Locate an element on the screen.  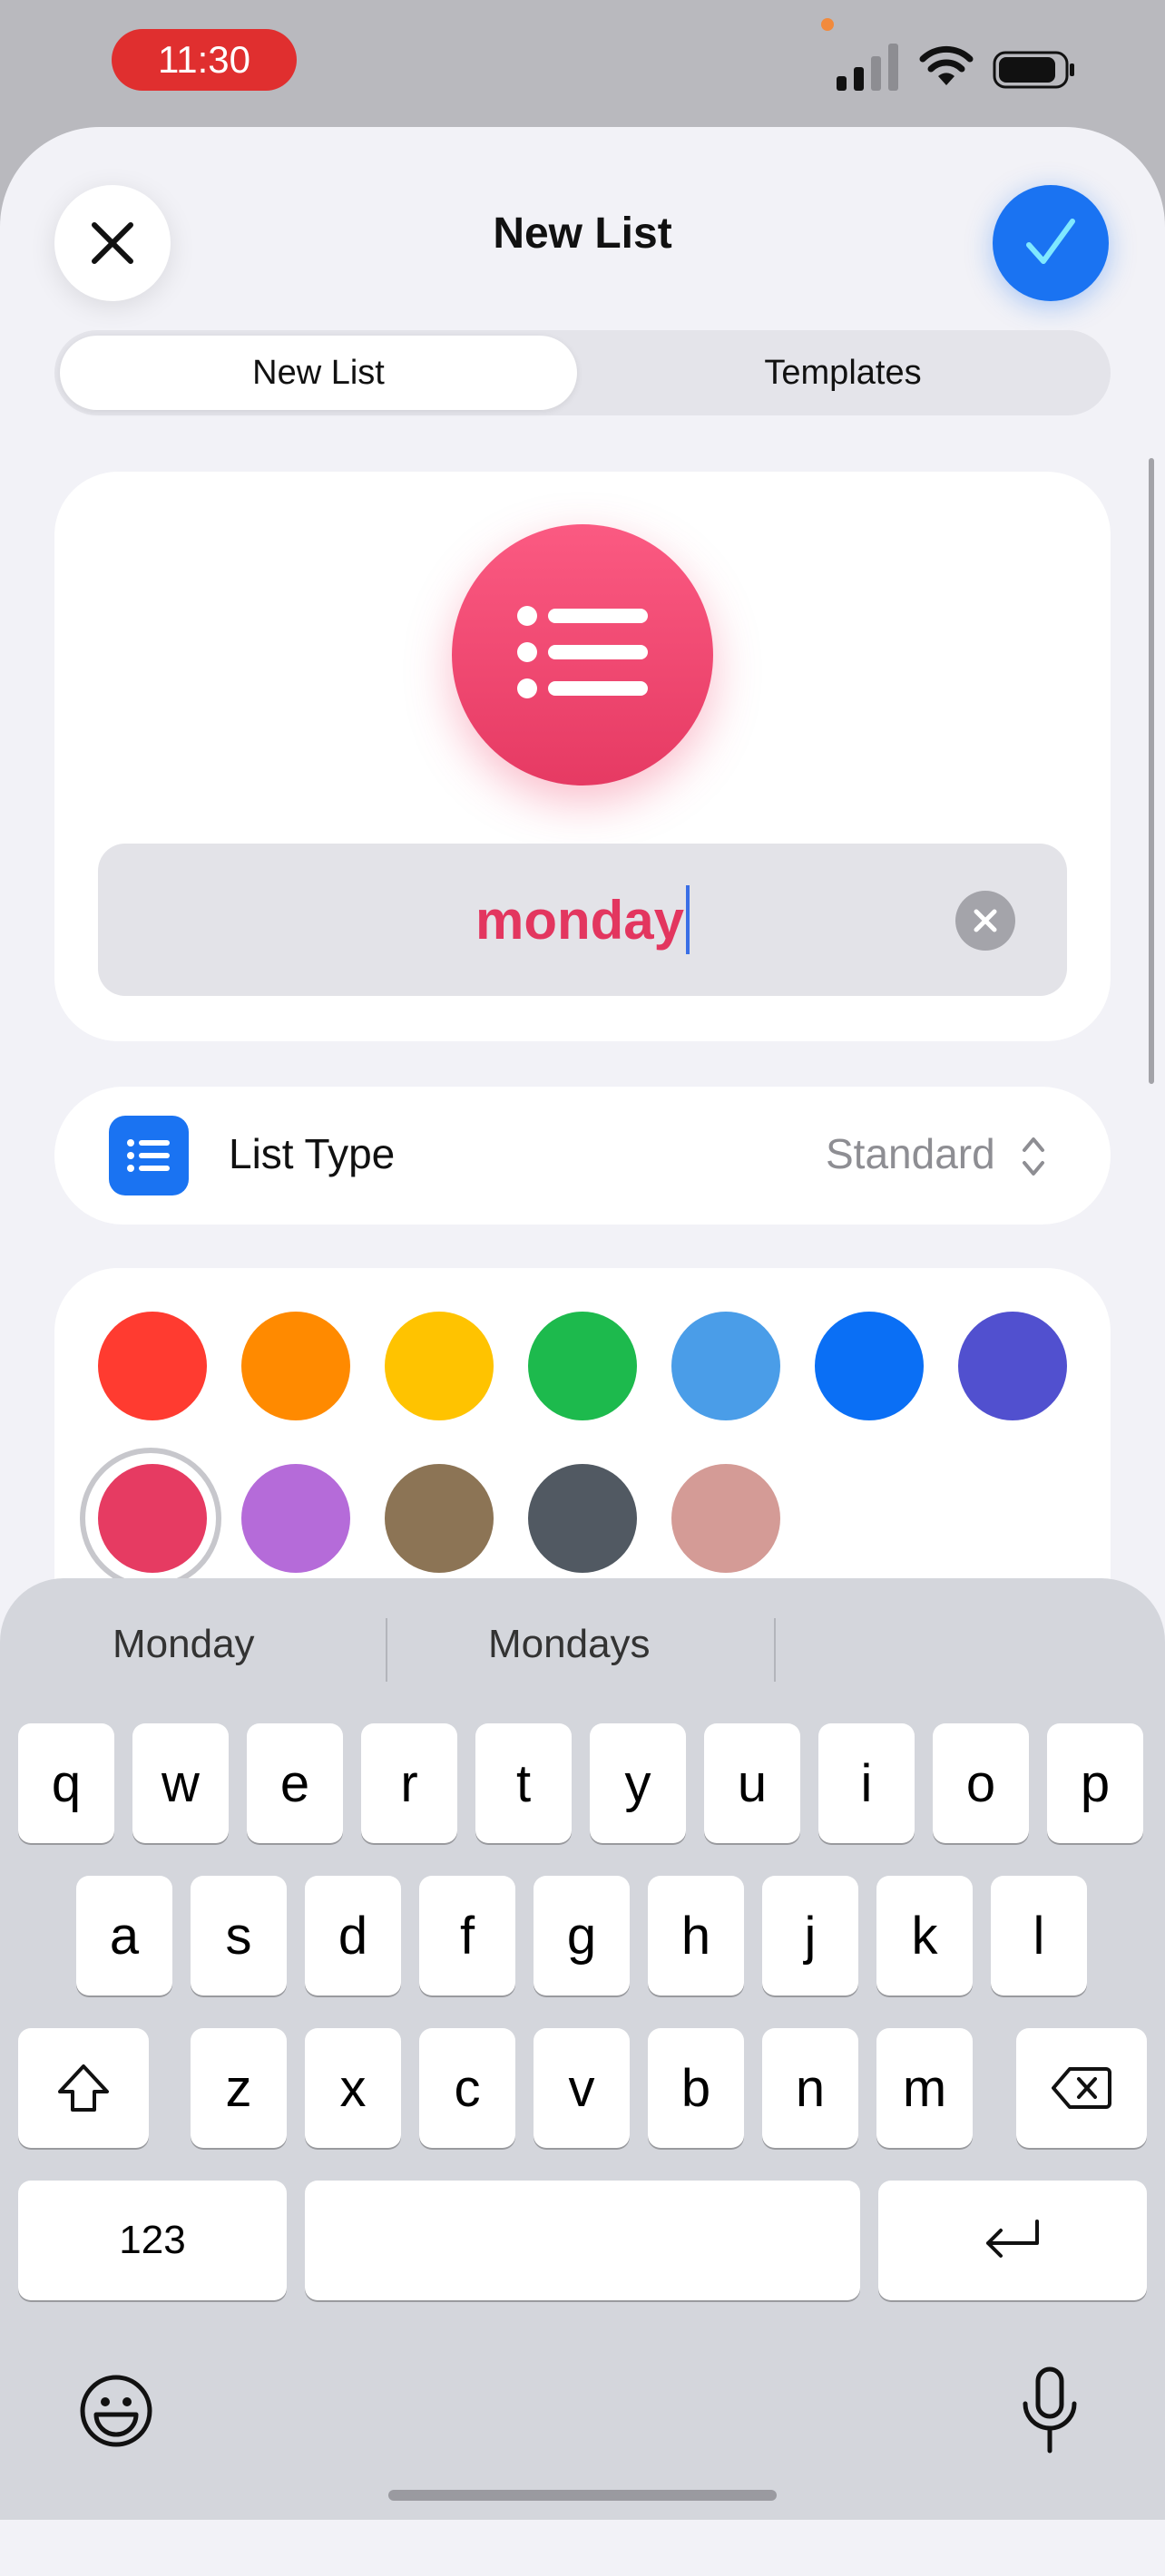
space-key is located at coordinates (582, 2240).